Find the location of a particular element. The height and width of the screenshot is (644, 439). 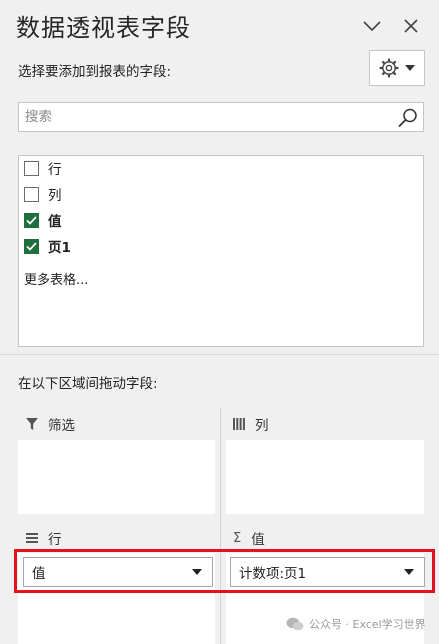

columns-area-header: 列 is located at coordinates (251, 424).